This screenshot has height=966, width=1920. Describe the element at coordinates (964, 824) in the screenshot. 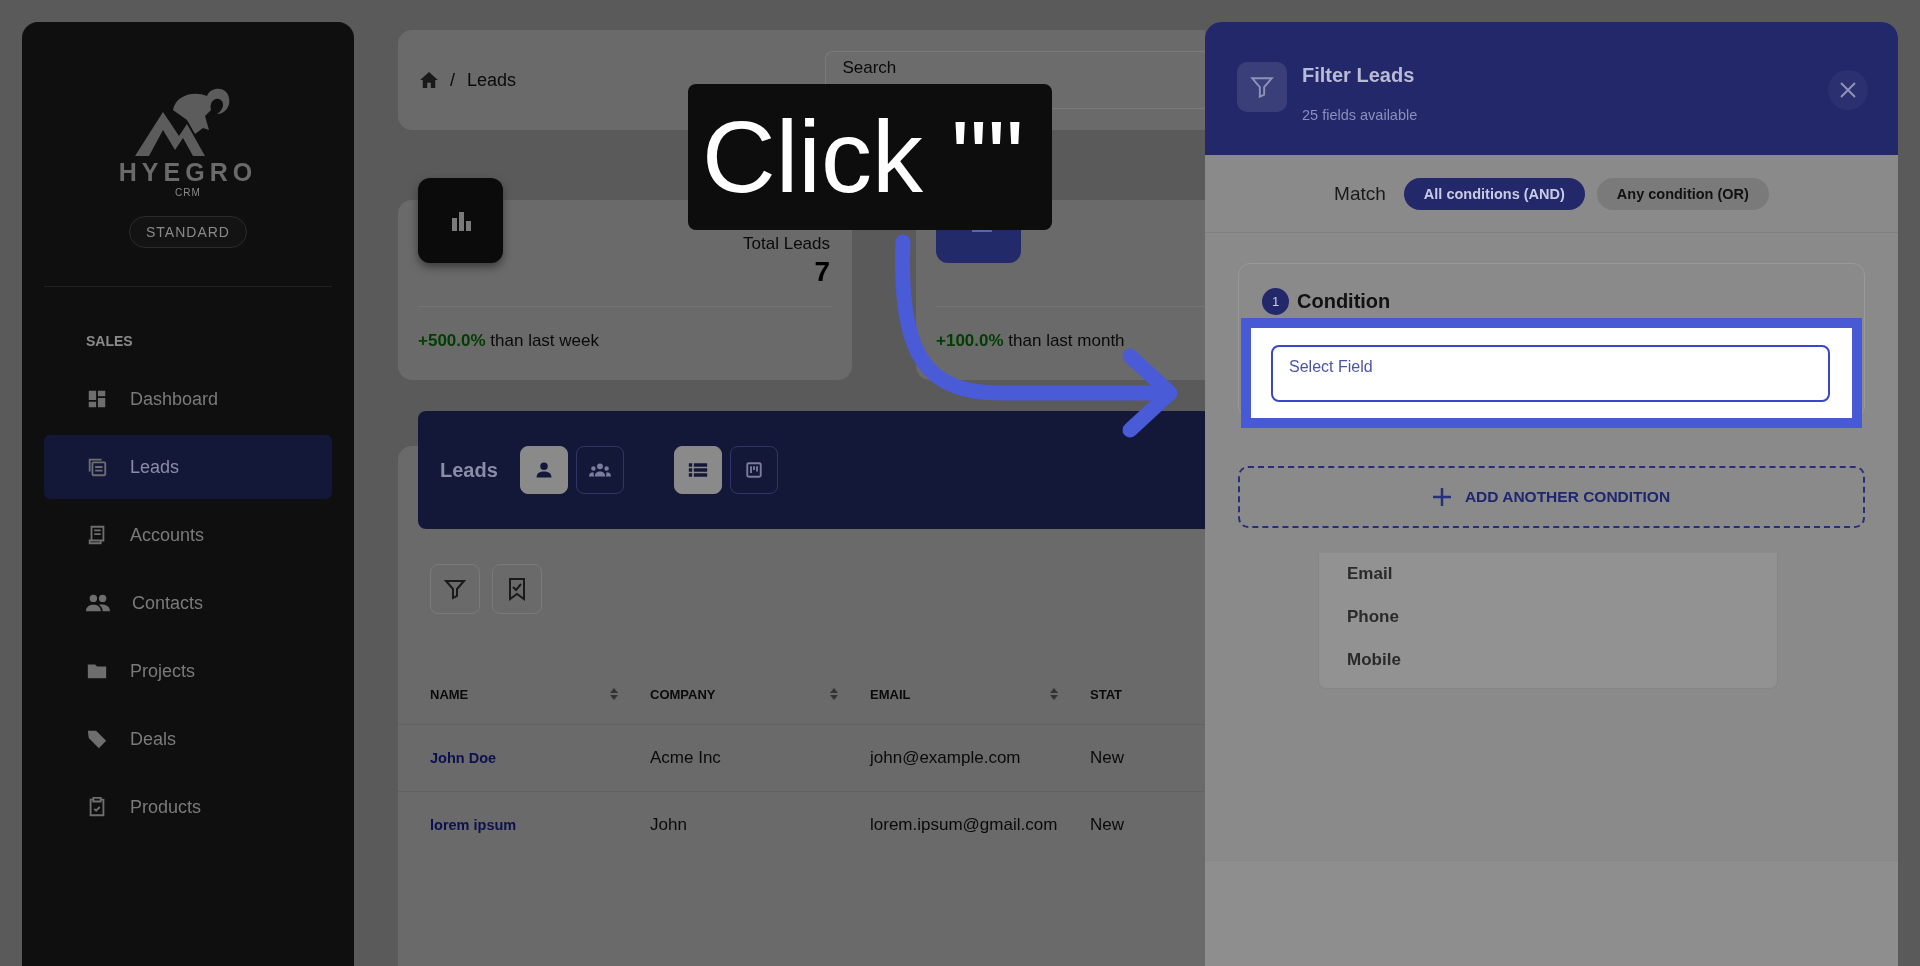

I see `table-cell: lorem.ipsum@gmail.com` at that location.